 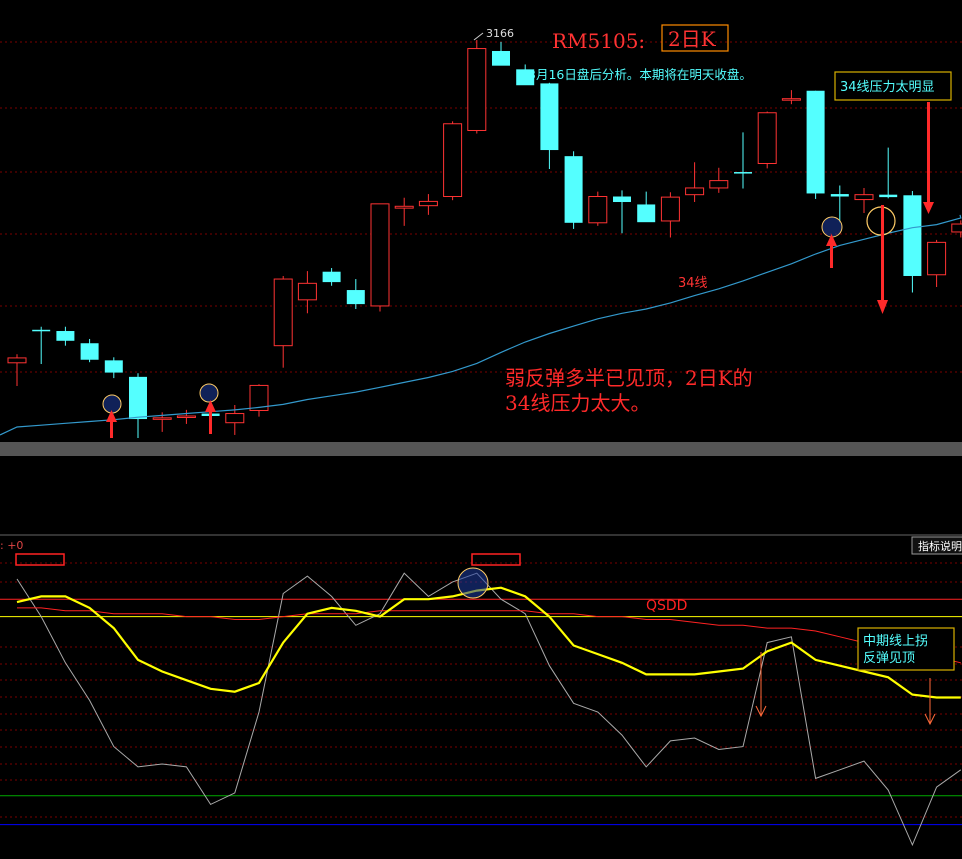 What do you see at coordinates (692, 39) in the screenshot?
I see `period-label: 2日K` at bounding box center [692, 39].